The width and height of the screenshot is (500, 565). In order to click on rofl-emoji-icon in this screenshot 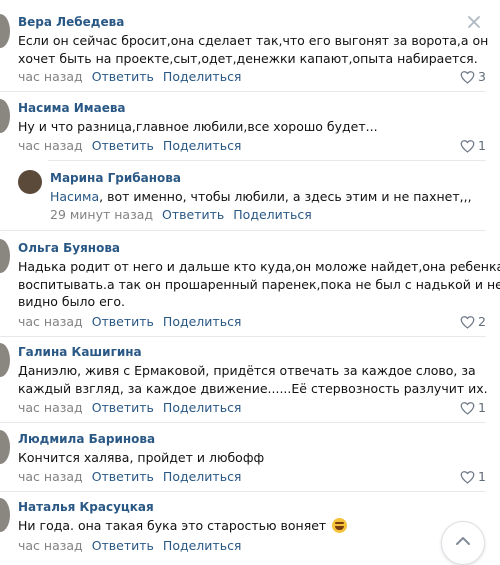, I will do `click(340, 525)`.